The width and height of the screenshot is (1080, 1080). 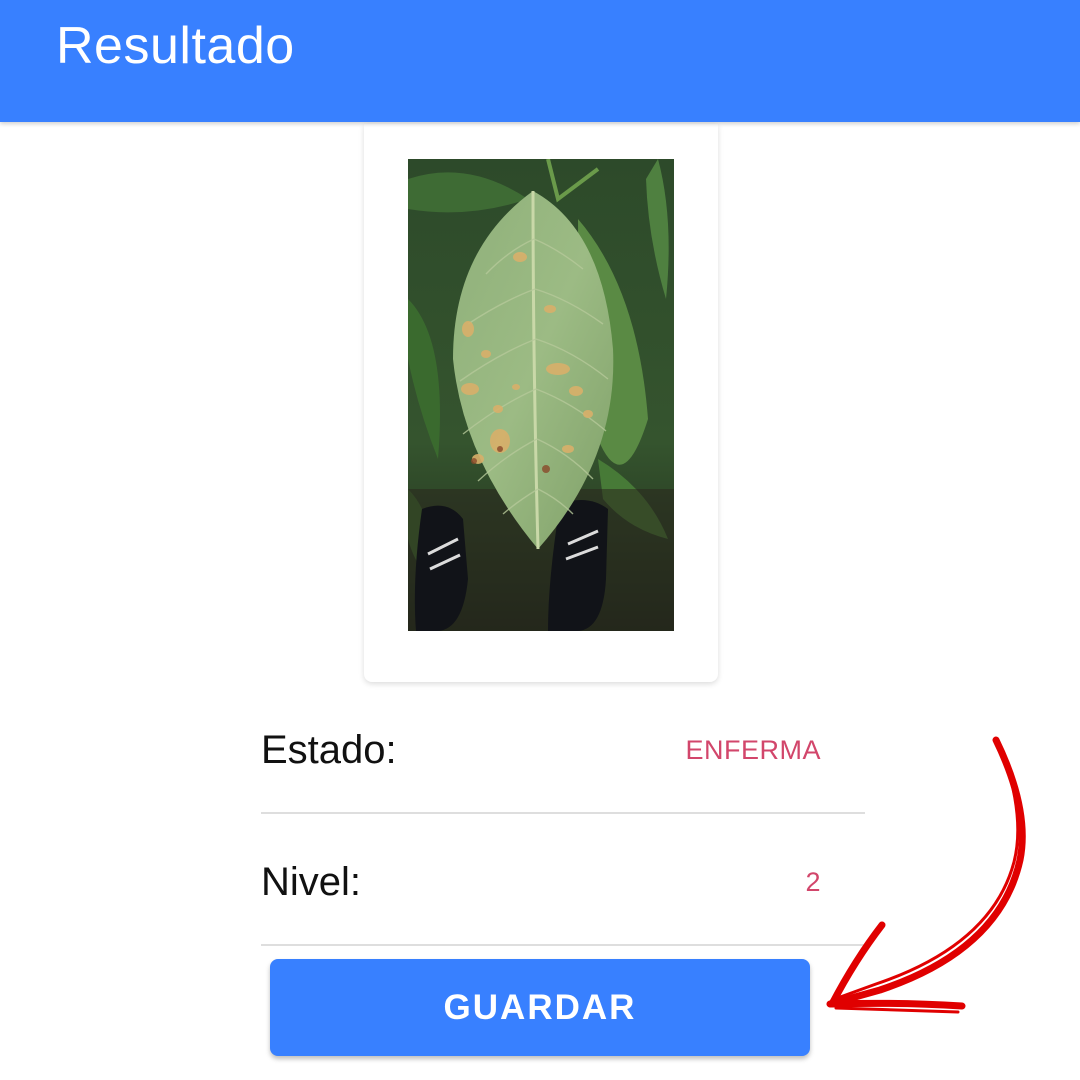 I want to click on nivel-row: Nivel: 2, so click(x=563, y=880).